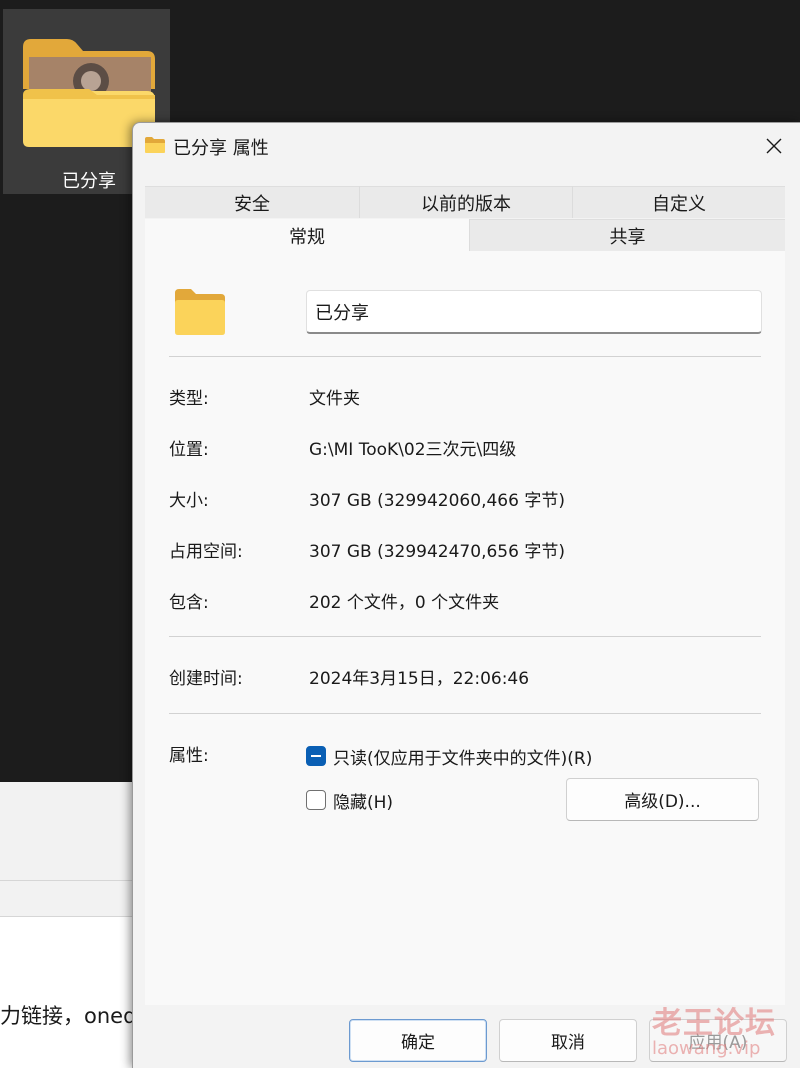 The height and width of the screenshot is (1068, 800). What do you see at coordinates (437, 552) in the screenshot?
I see `size-on-disk-value: 307 GB (329942470,656 字节)` at bounding box center [437, 552].